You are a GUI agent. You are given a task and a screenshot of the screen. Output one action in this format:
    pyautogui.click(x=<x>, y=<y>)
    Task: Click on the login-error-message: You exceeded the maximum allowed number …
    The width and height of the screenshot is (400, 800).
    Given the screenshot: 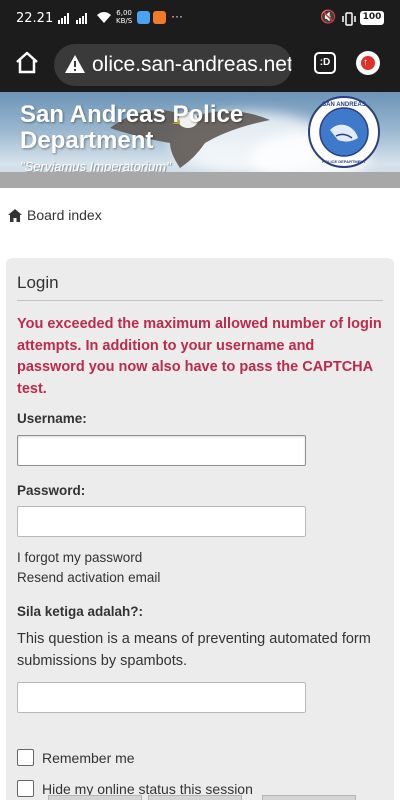 What is the action you would take?
    pyautogui.click(x=199, y=356)
    